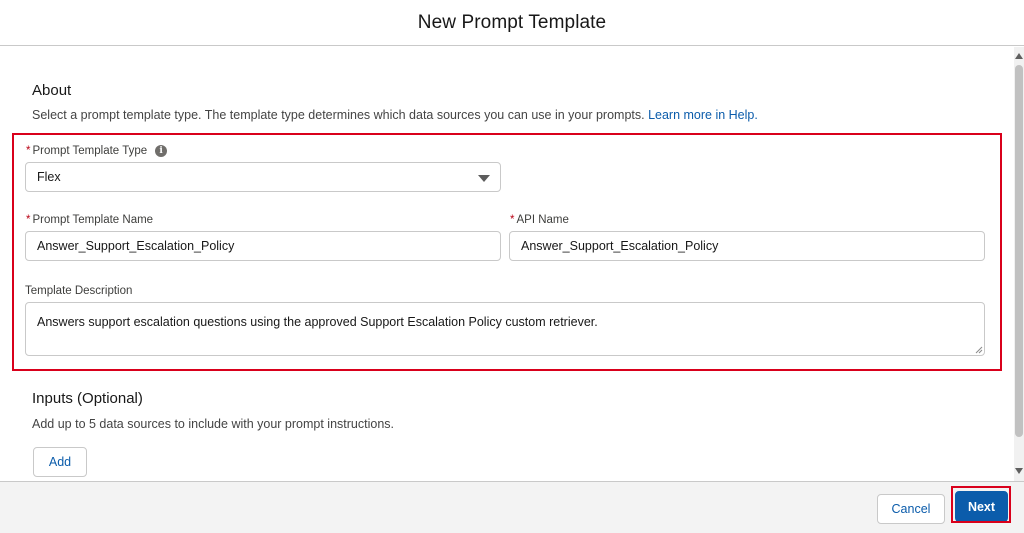 Image resolution: width=1024 pixels, height=533 pixels. Describe the element at coordinates (52, 90) in the screenshot. I see `about-section-title: About` at that location.